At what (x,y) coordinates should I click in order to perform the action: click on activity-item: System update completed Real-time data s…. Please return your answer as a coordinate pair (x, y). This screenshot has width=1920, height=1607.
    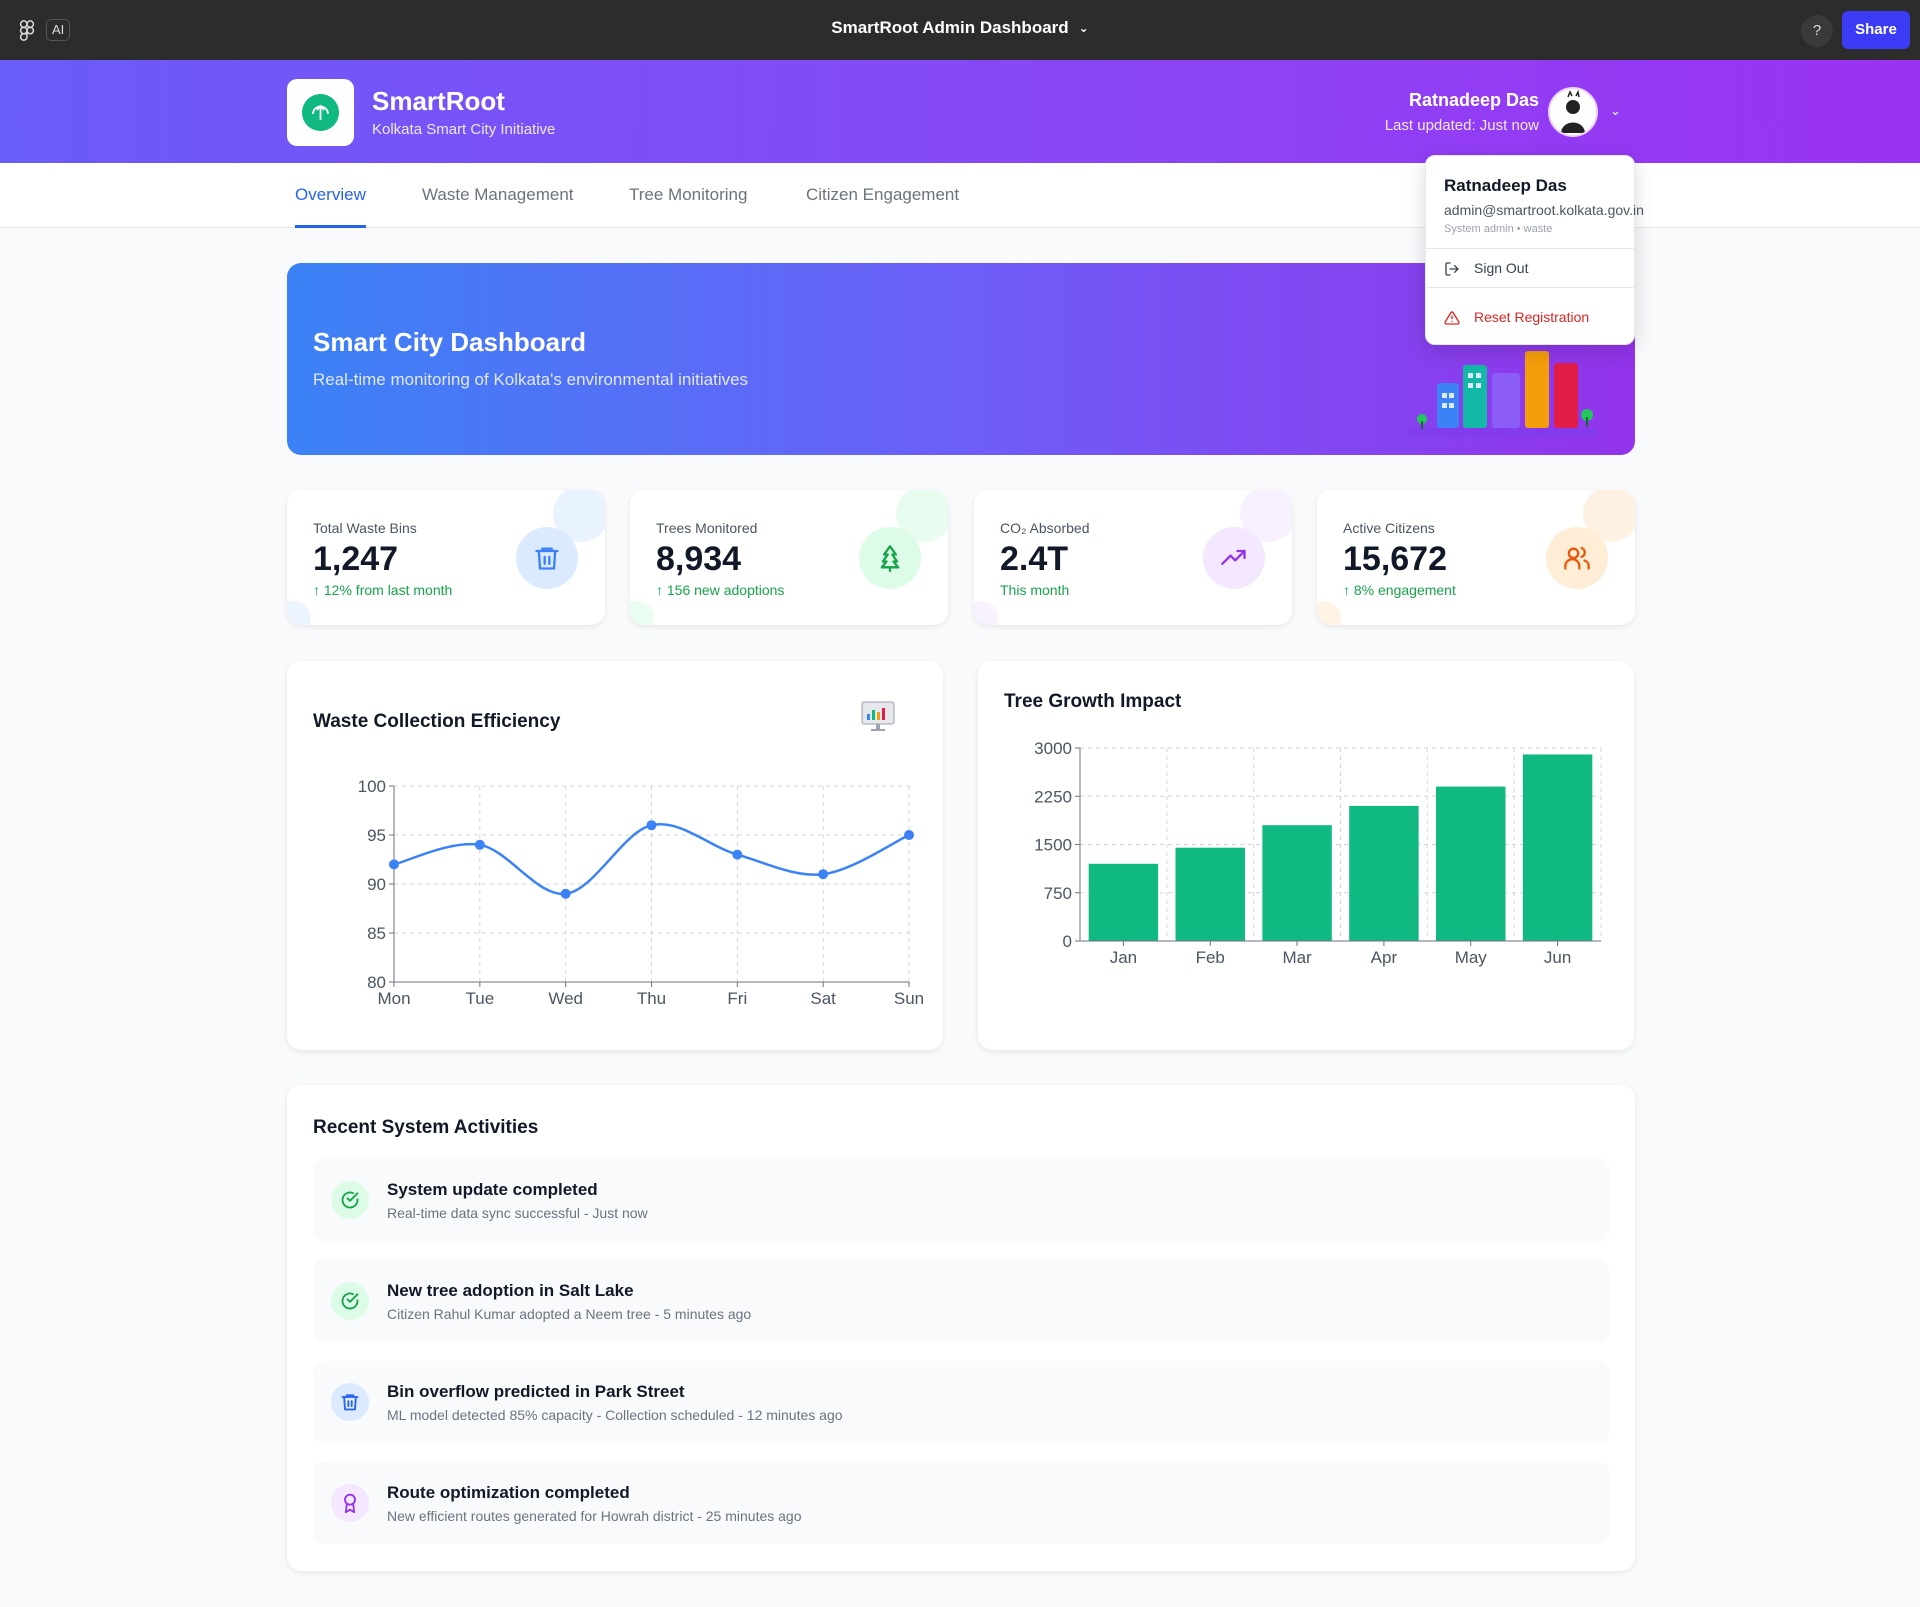
    Looking at the image, I should click on (961, 1200).